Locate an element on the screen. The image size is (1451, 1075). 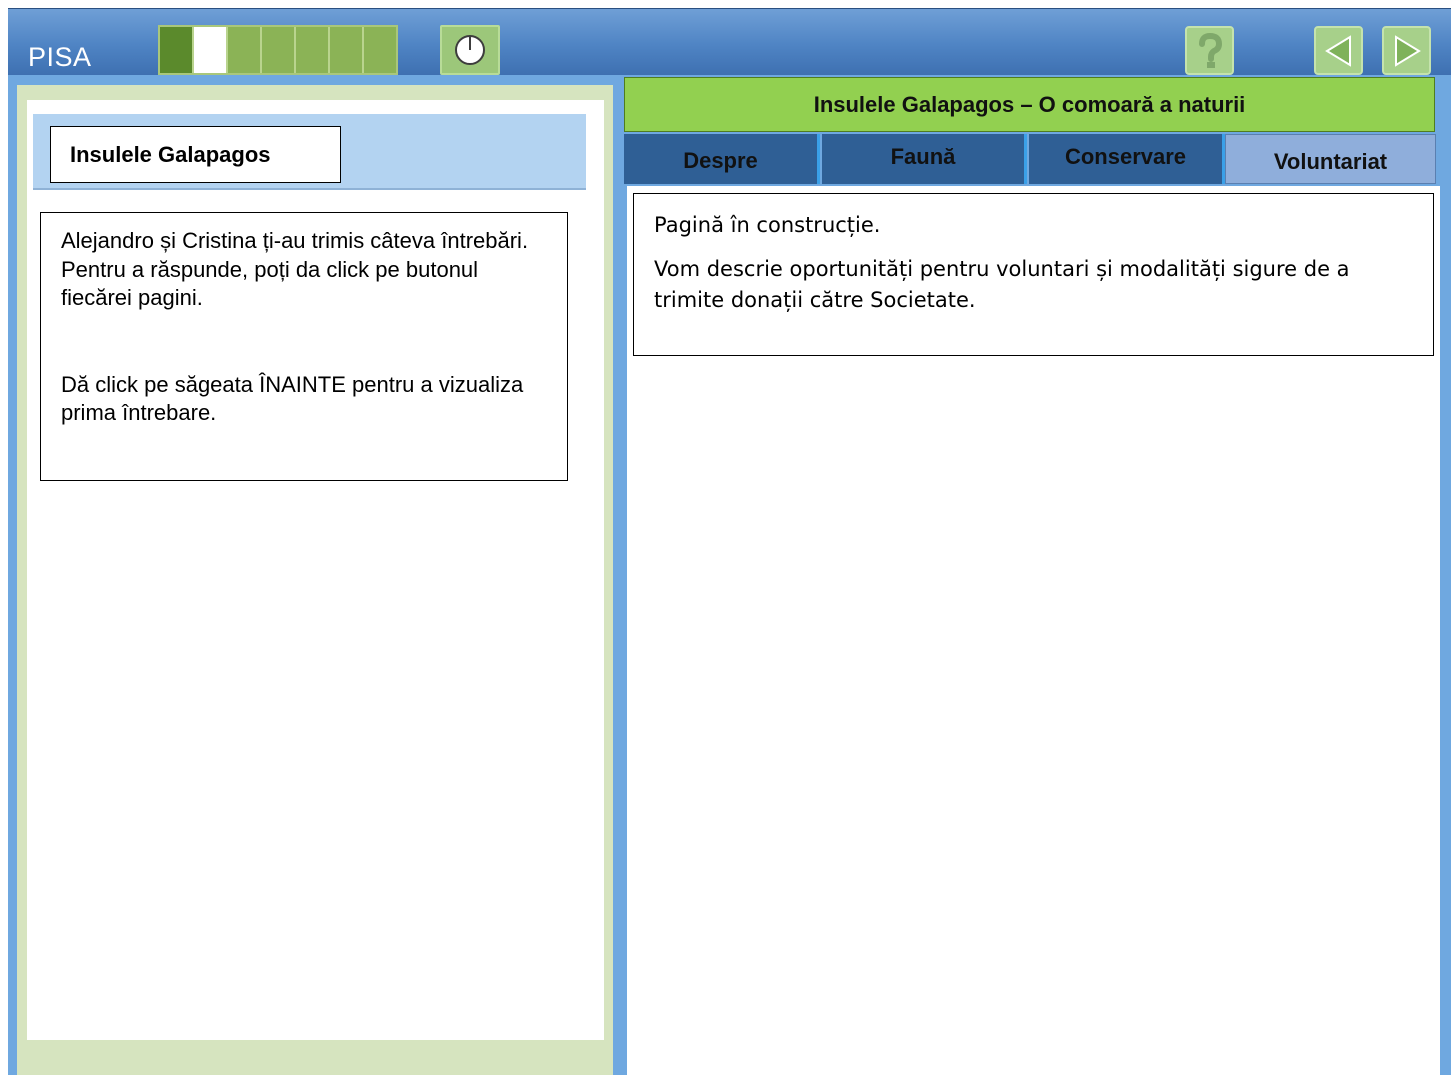
pisa-logo: PISA is located at coordinates (60, 57).